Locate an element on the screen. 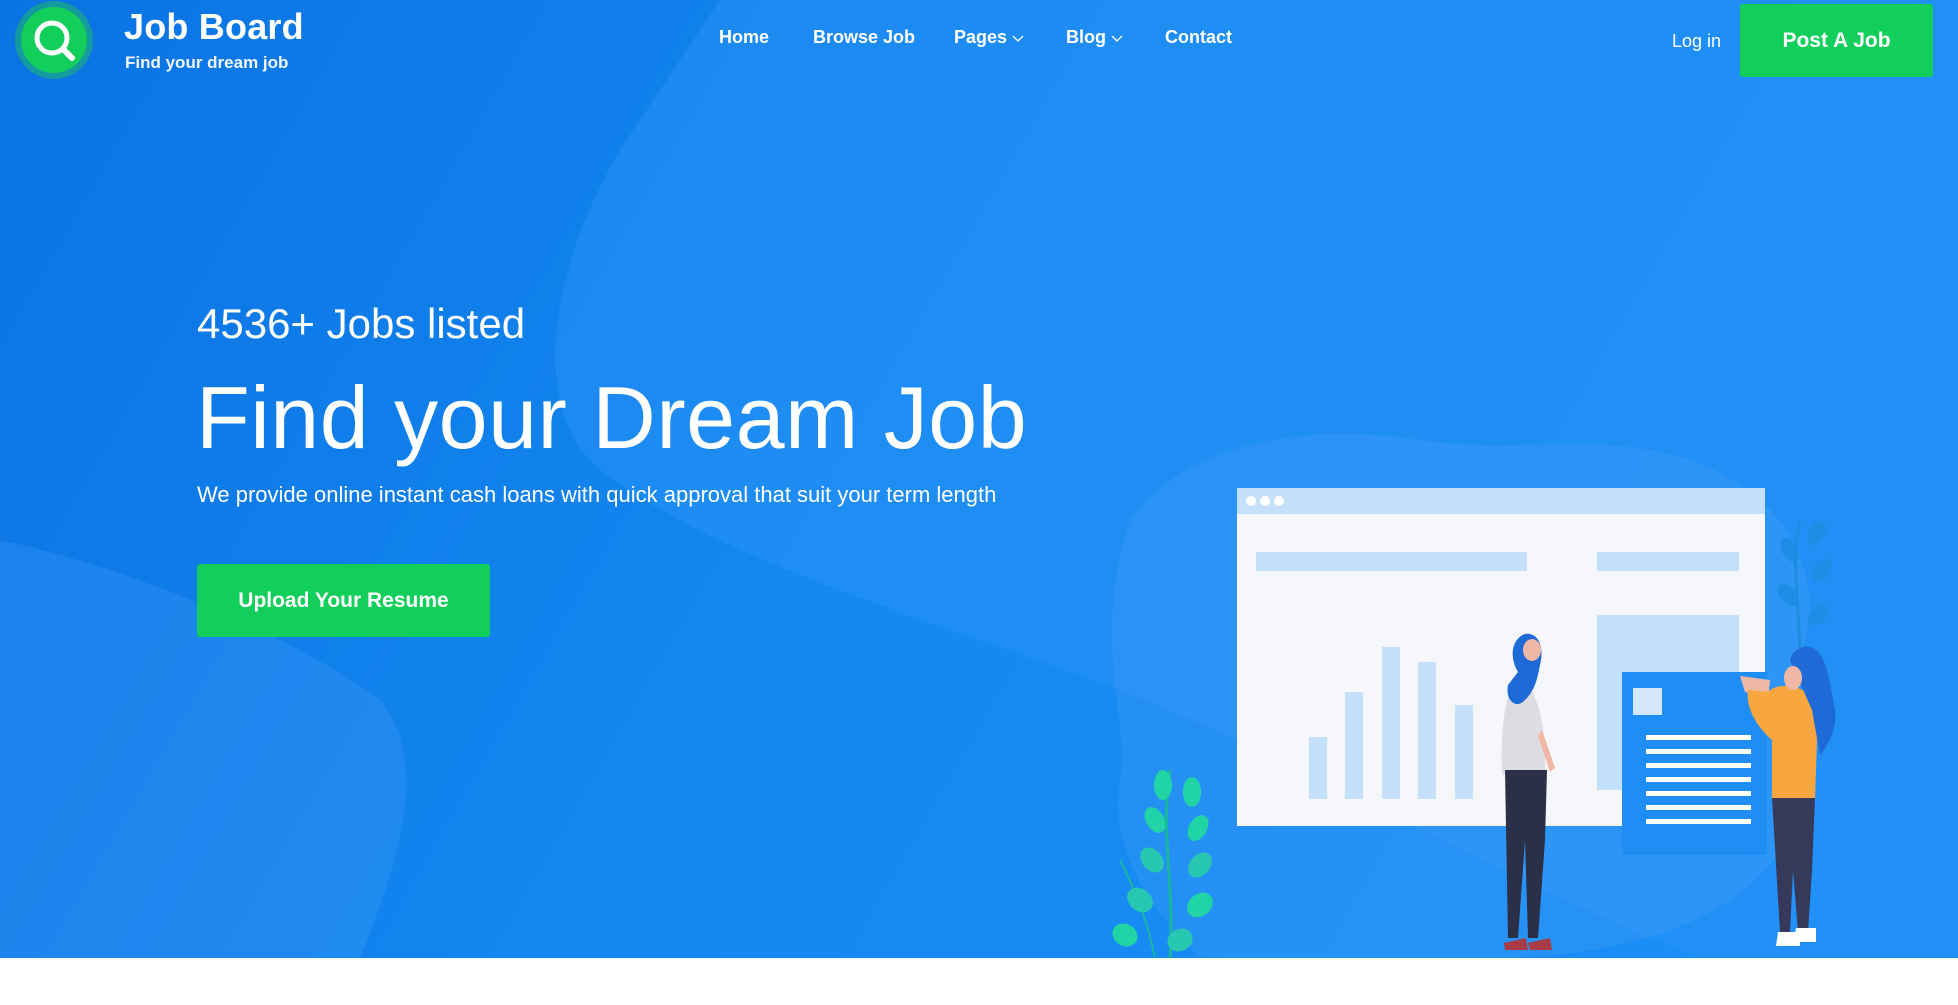 The image size is (1958, 1005). nav-browse-job: Browse Job is located at coordinates (864, 37).